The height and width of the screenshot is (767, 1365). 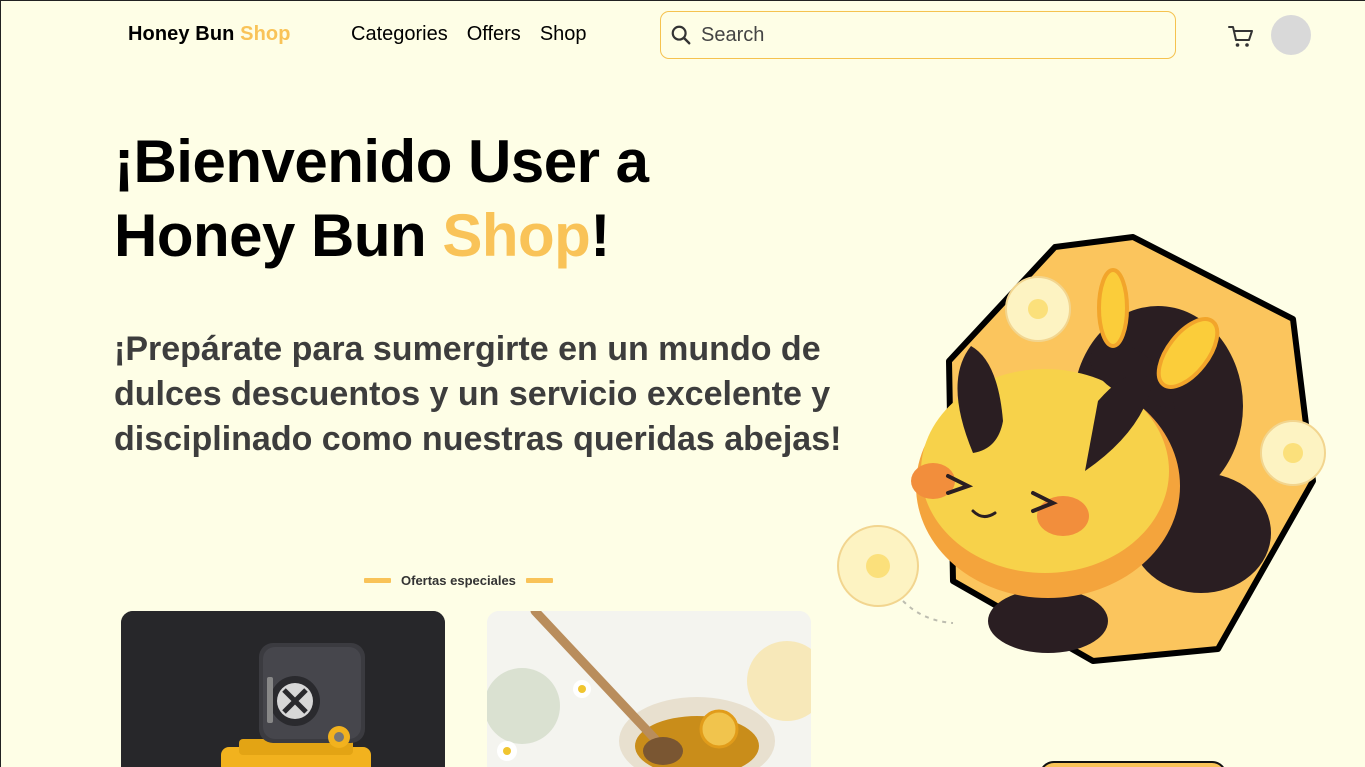 I want to click on heading-dash-right, so click(x=539, y=580).